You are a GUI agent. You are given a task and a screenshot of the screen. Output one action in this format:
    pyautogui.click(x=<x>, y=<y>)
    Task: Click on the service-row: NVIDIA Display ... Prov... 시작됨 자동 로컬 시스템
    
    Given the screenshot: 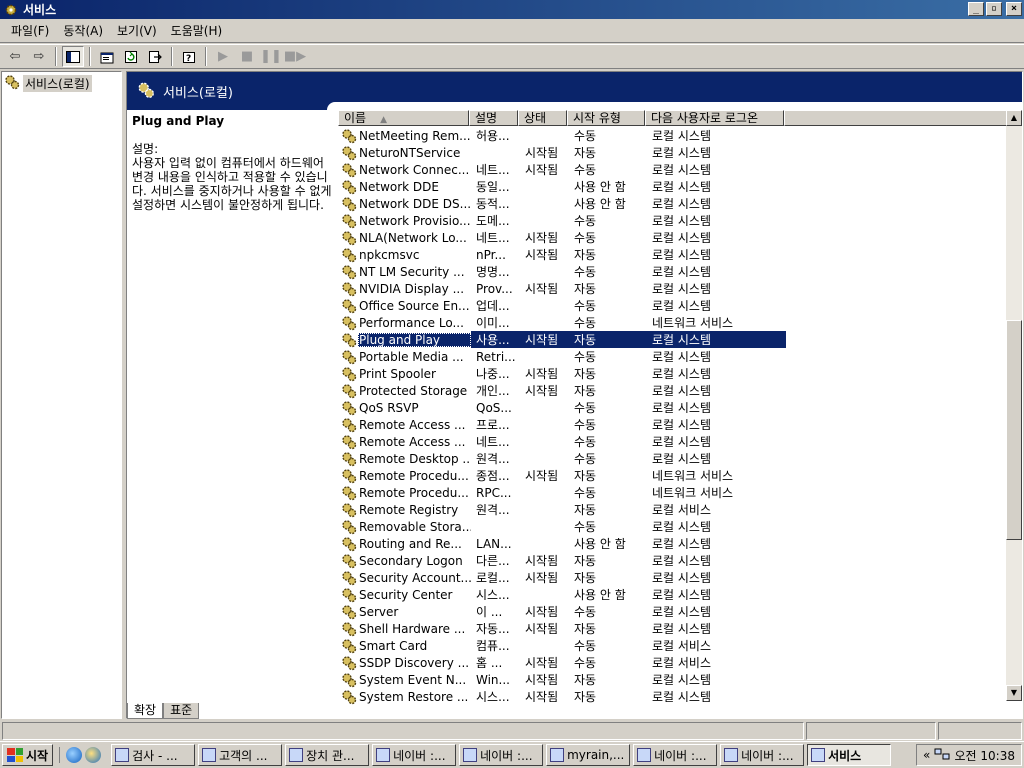 What is the action you would take?
    pyautogui.click(x=673, y=288)
    